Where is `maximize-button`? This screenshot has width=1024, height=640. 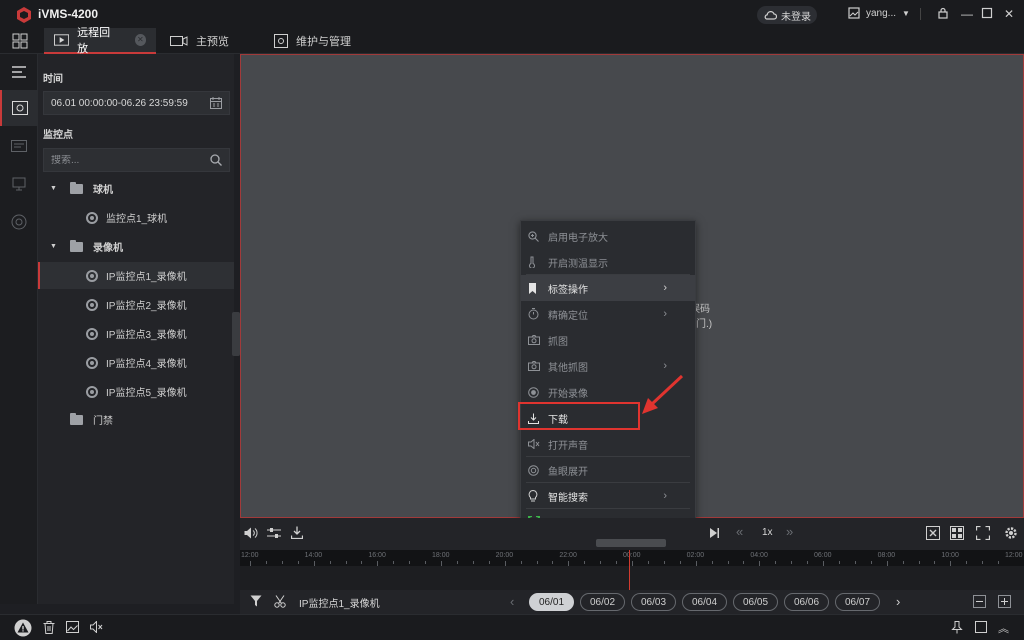 maximize-button is located at coordinates (988, 14).